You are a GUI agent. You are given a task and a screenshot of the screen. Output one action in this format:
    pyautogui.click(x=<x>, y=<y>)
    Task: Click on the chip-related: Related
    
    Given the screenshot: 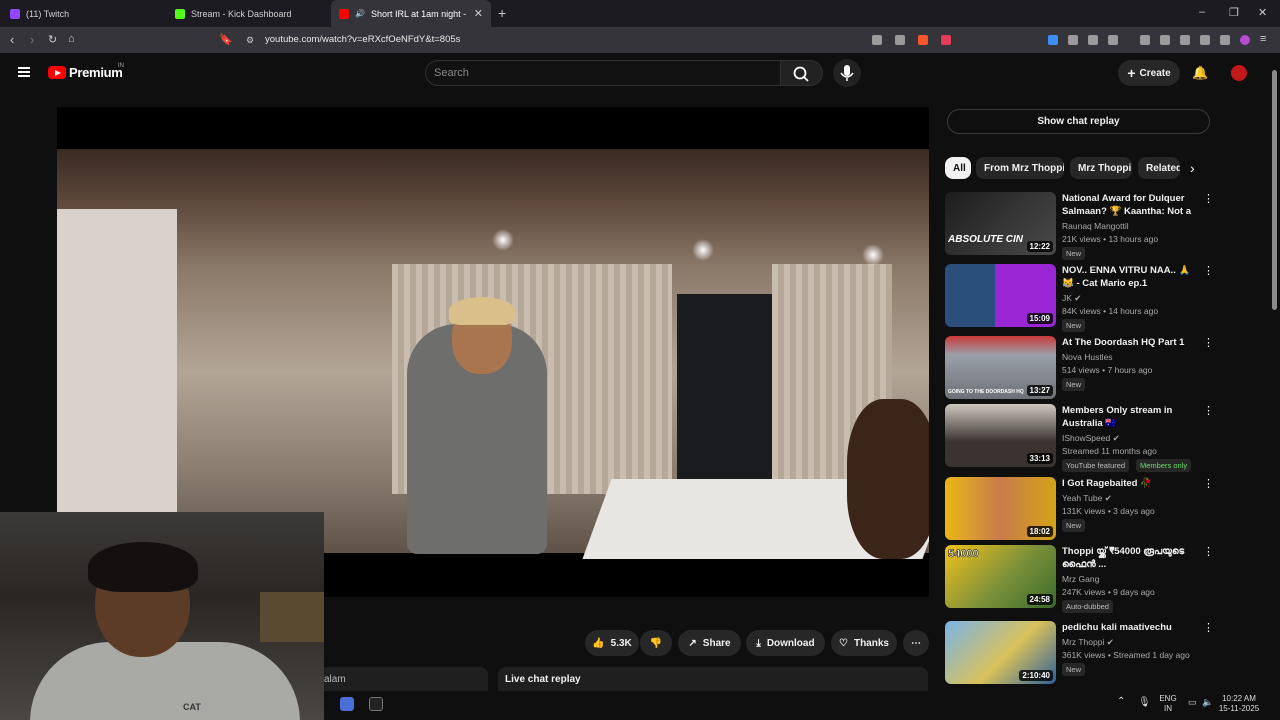 What is the action you would take?
    pyautogui.click(x=1159, y=168)
    